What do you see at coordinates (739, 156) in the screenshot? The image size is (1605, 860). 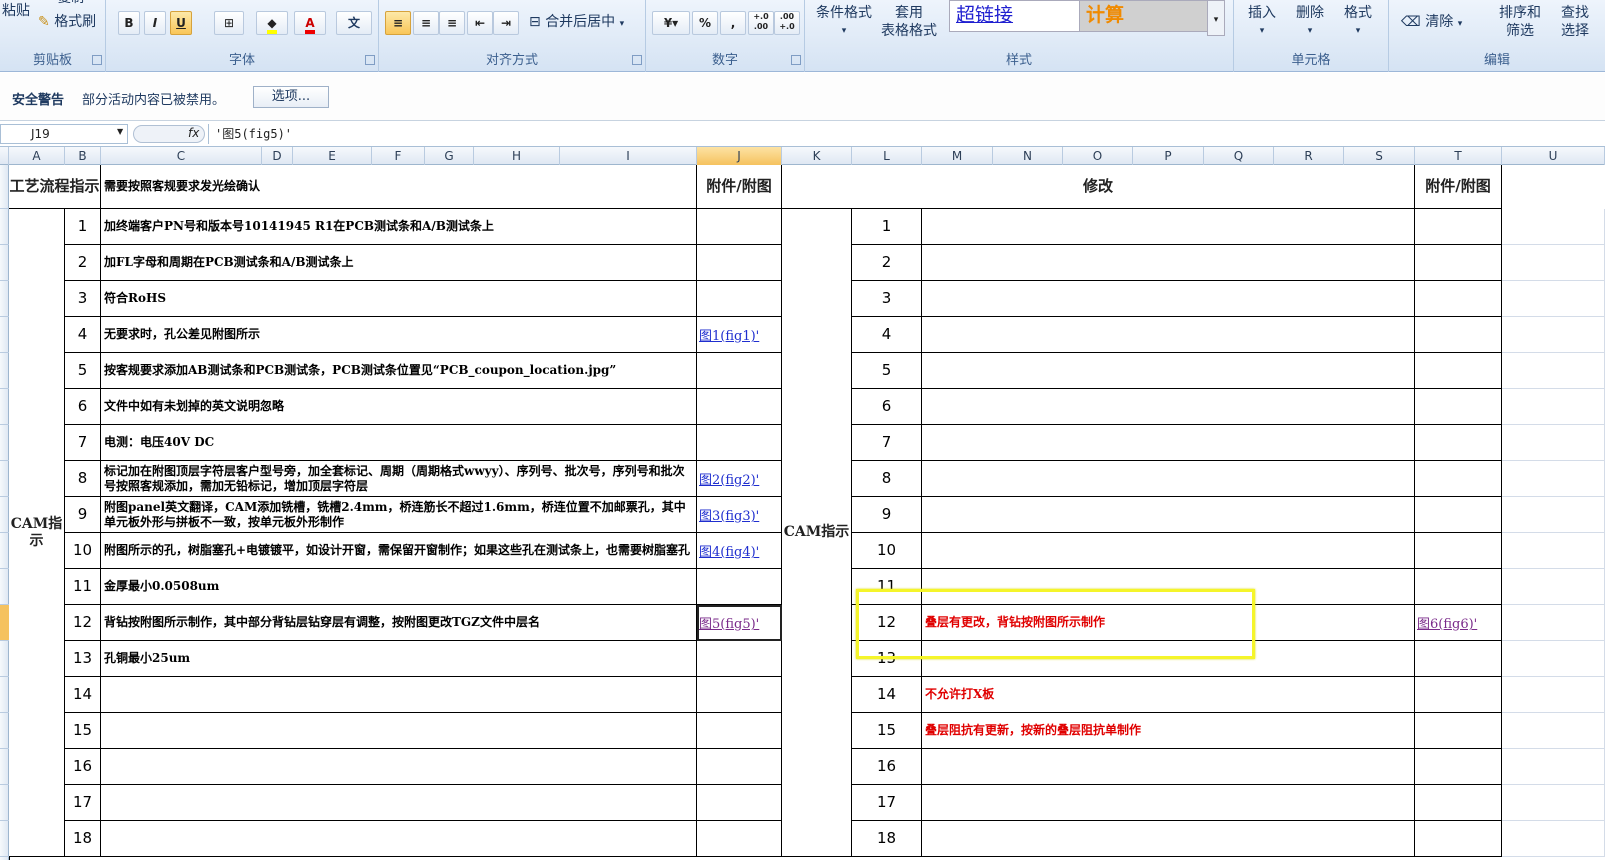 I see `column-header-j: J` at bounding box center [739, 156].